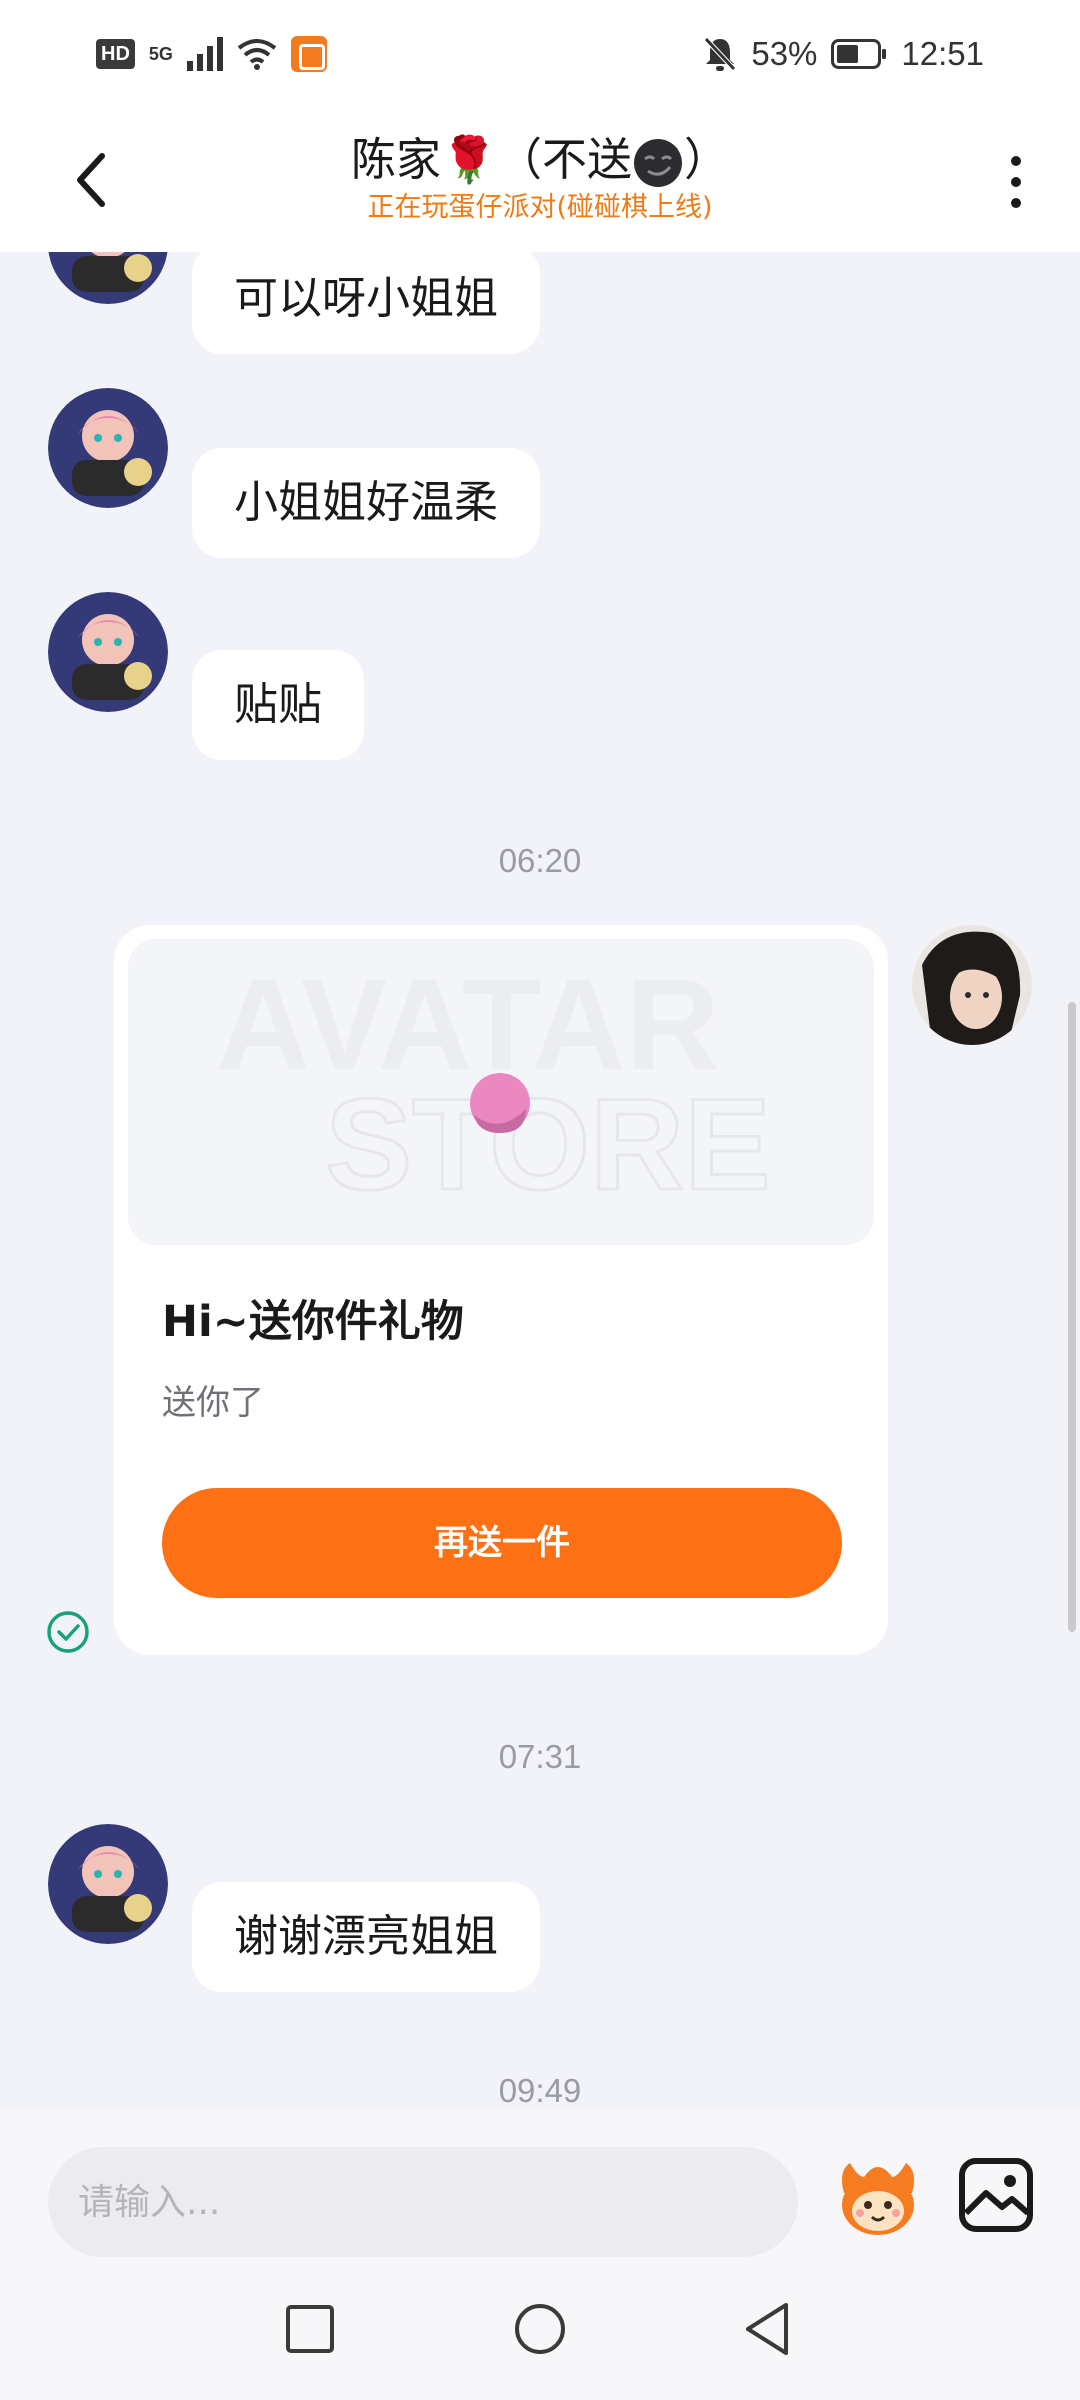 The height and width of the screenshot is (2400, 1080). What do you see at coordinates (859, 54) in the screenshot?
I see `battery-icon` at bounding box center [859, 54].